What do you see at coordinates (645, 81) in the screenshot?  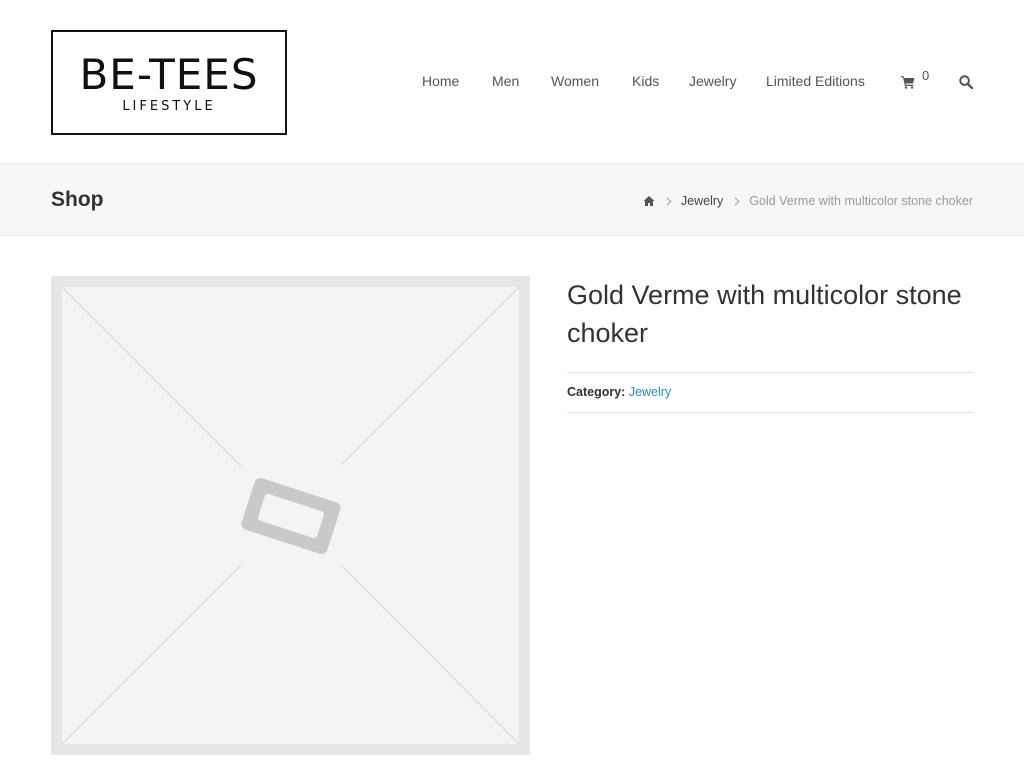 I see `nav-item-kids: Kids` at bounding box center [645, 81].